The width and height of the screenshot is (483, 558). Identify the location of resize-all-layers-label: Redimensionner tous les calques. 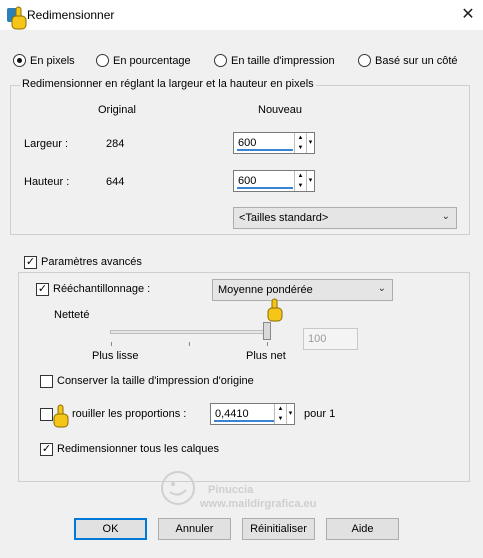
(138, 449).